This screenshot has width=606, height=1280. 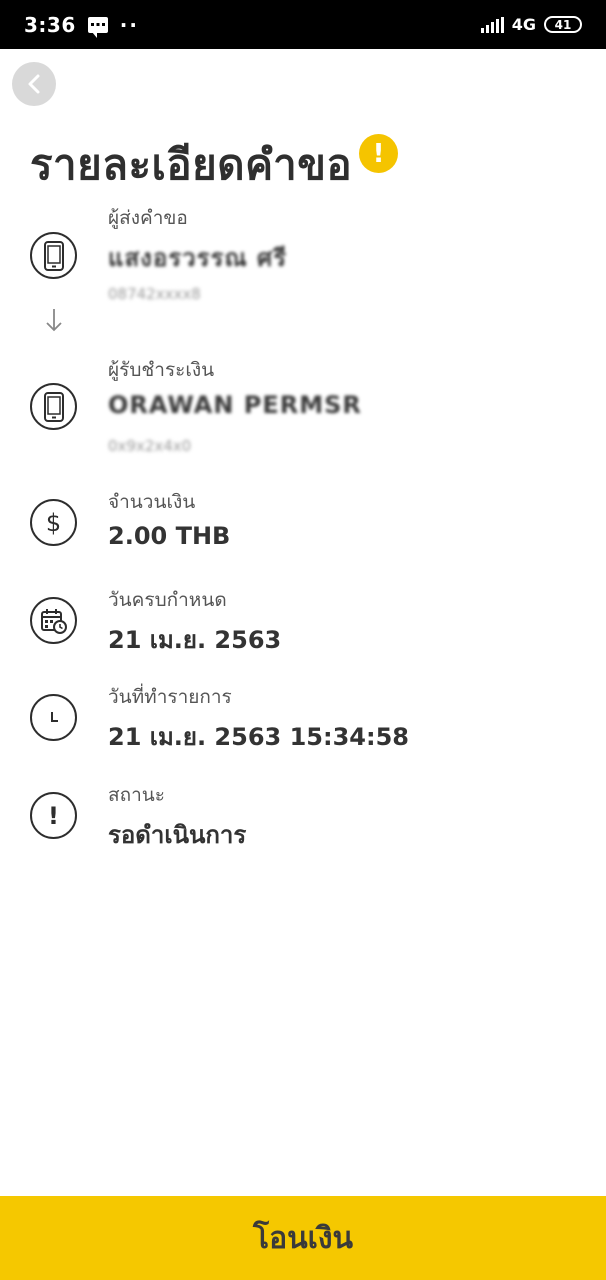 I want to click on page-title: รายละเอียดคำขอ, so click(x=191, y=164).